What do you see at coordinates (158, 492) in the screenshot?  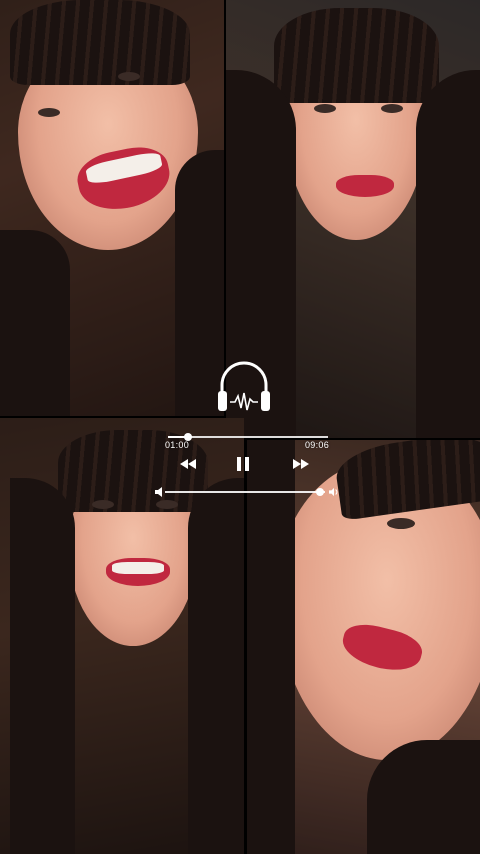 I see `volume-low-icon` at bounding box center [158, 492].